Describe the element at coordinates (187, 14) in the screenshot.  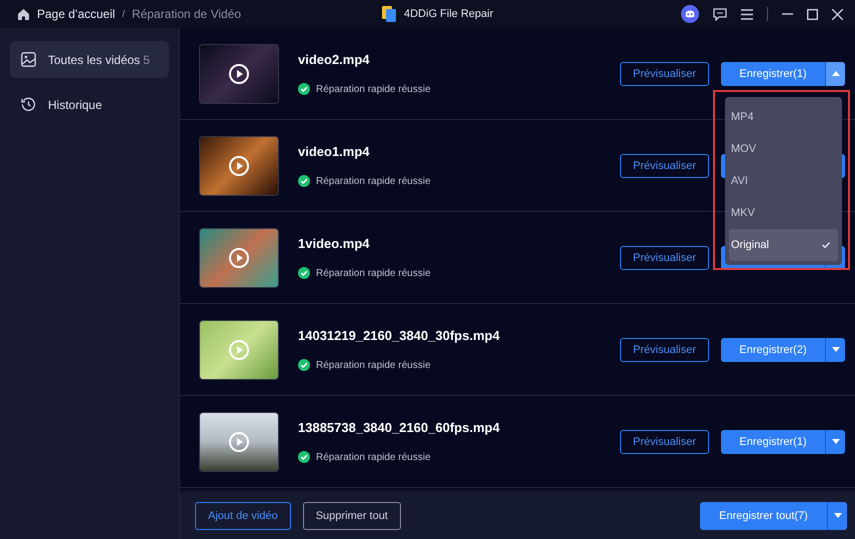
I see `breadcrumb-item: Réparation de Vidéo` at that location.